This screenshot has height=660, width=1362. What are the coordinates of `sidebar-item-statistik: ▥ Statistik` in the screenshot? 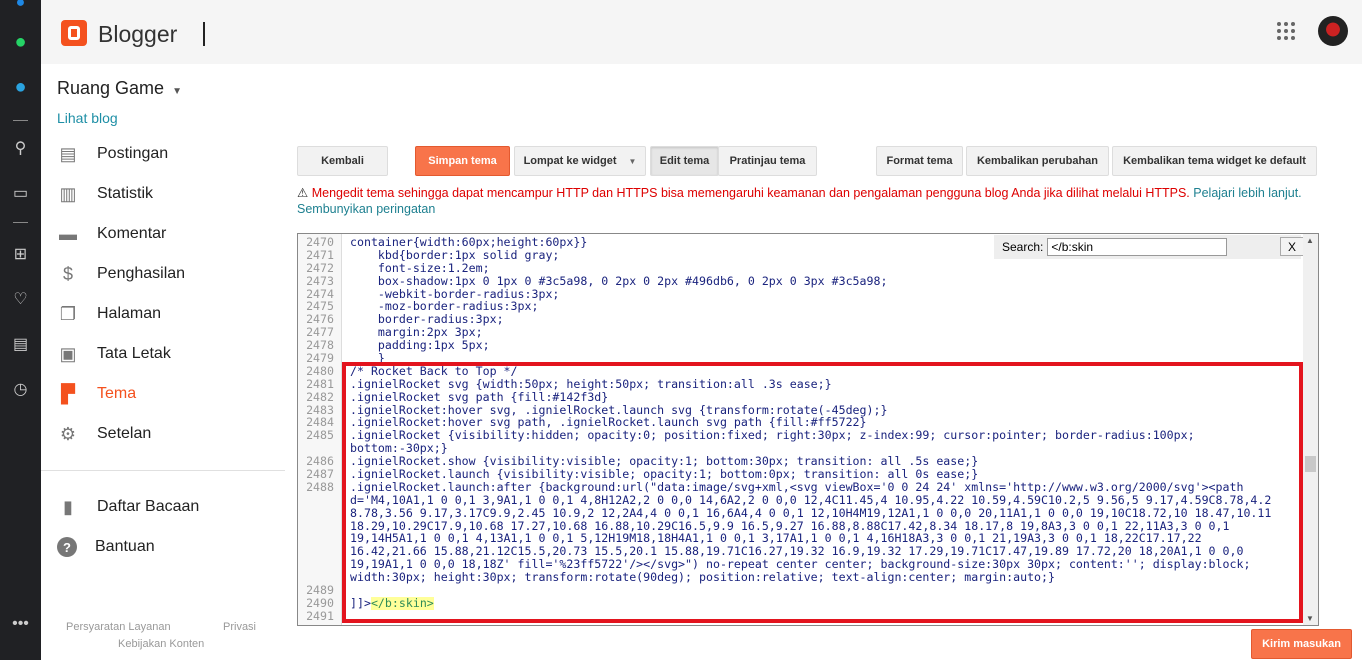 It's located at (167, 194).